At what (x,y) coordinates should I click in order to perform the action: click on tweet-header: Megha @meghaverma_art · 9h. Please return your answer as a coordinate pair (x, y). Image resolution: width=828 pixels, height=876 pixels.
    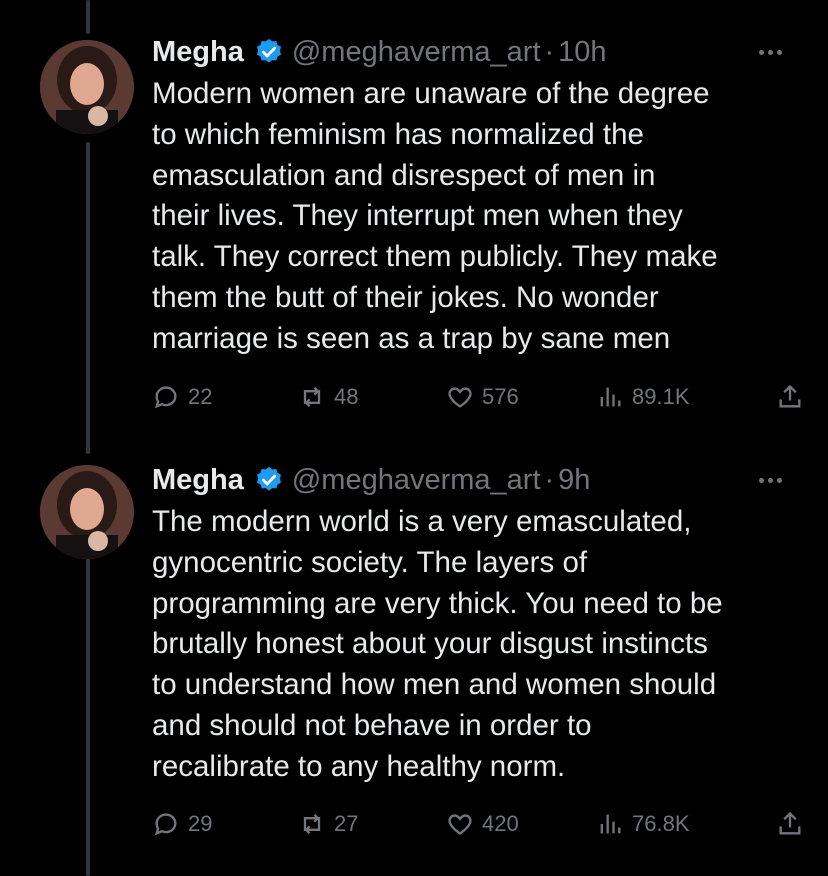
    Looking at the image, I should click on (475, 480).